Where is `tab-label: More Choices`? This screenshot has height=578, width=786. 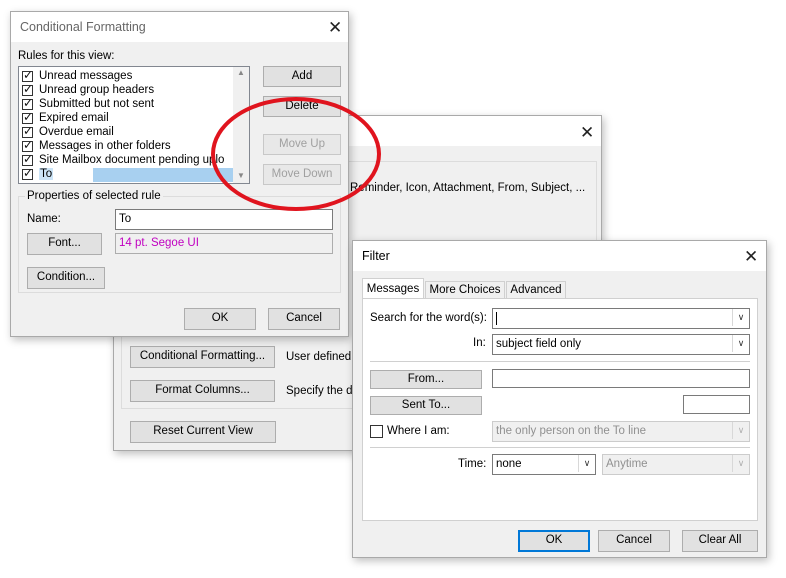
tab-label: More Choices is located at coordinates (465, 290).